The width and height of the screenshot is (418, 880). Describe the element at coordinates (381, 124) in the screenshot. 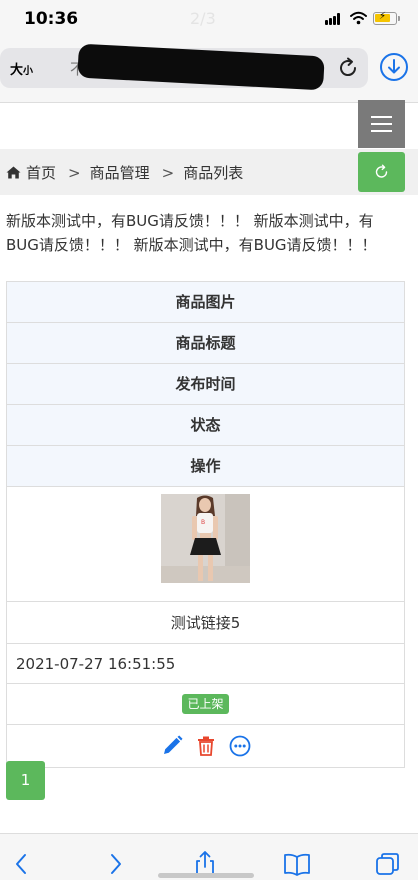

I see `menu-icon` at that location.